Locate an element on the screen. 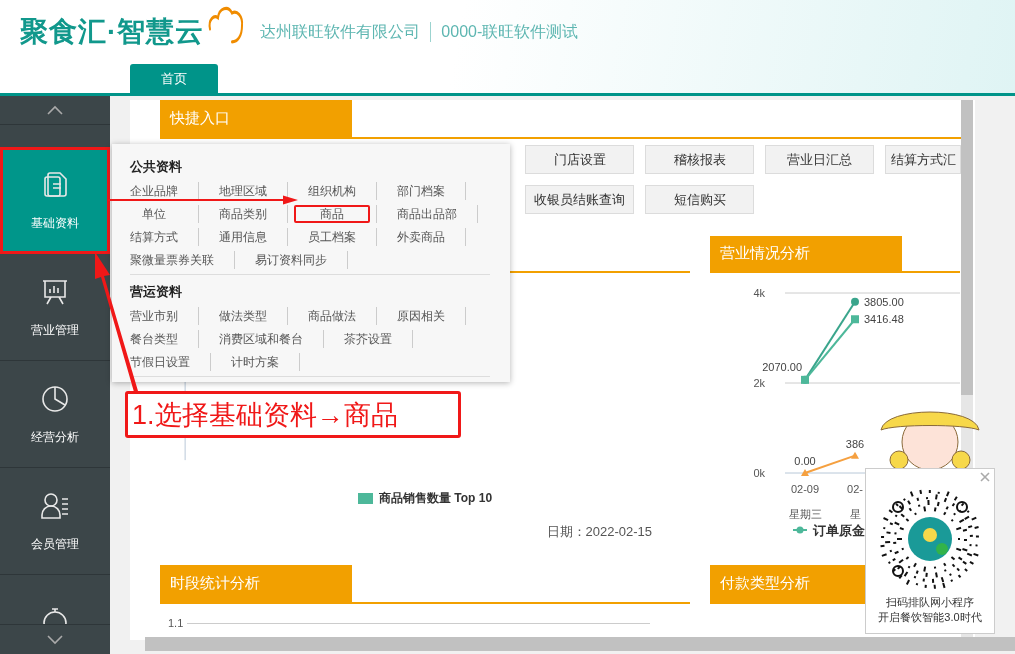 This screenshot has height=654, width=1015. shortcut-button: 稽核报表 is located at coordinates (699, 159).